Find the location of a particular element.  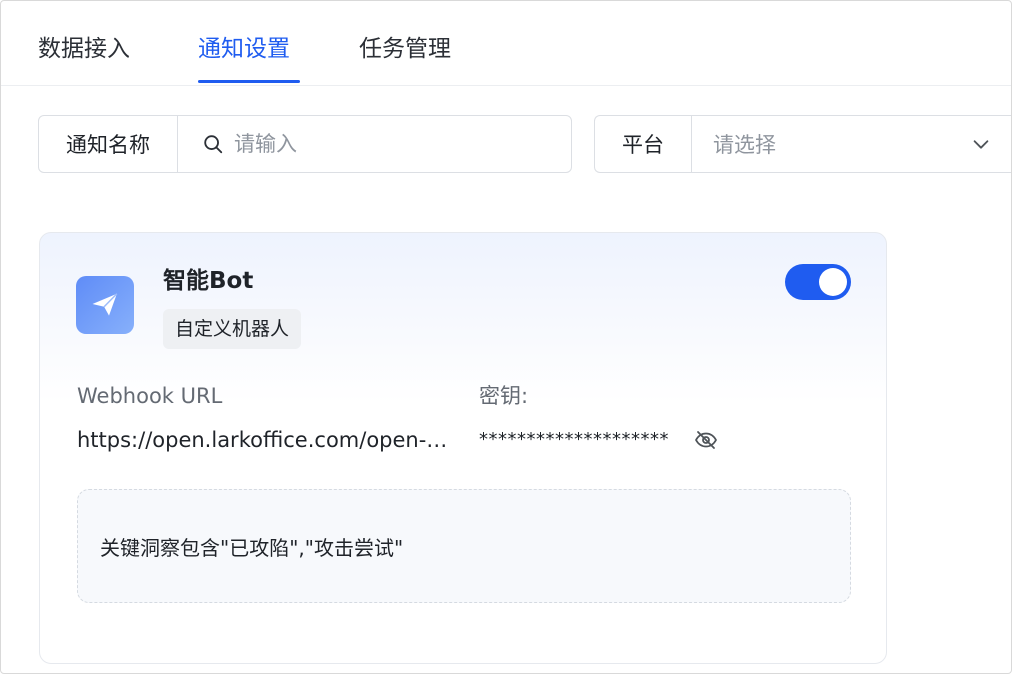

tabs-divider is located at coordinates (506, 85).